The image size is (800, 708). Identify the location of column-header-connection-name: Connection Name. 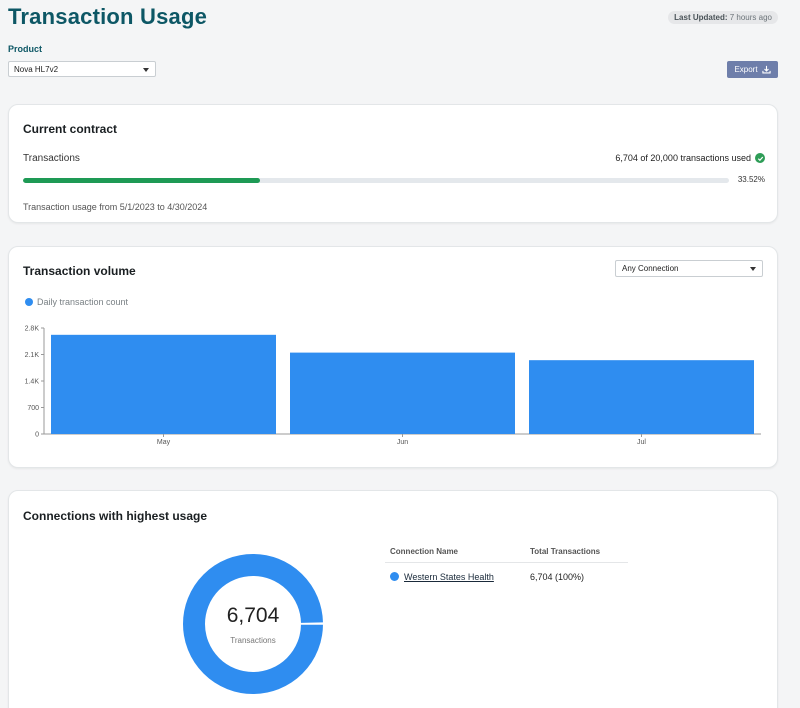
(457, 551).